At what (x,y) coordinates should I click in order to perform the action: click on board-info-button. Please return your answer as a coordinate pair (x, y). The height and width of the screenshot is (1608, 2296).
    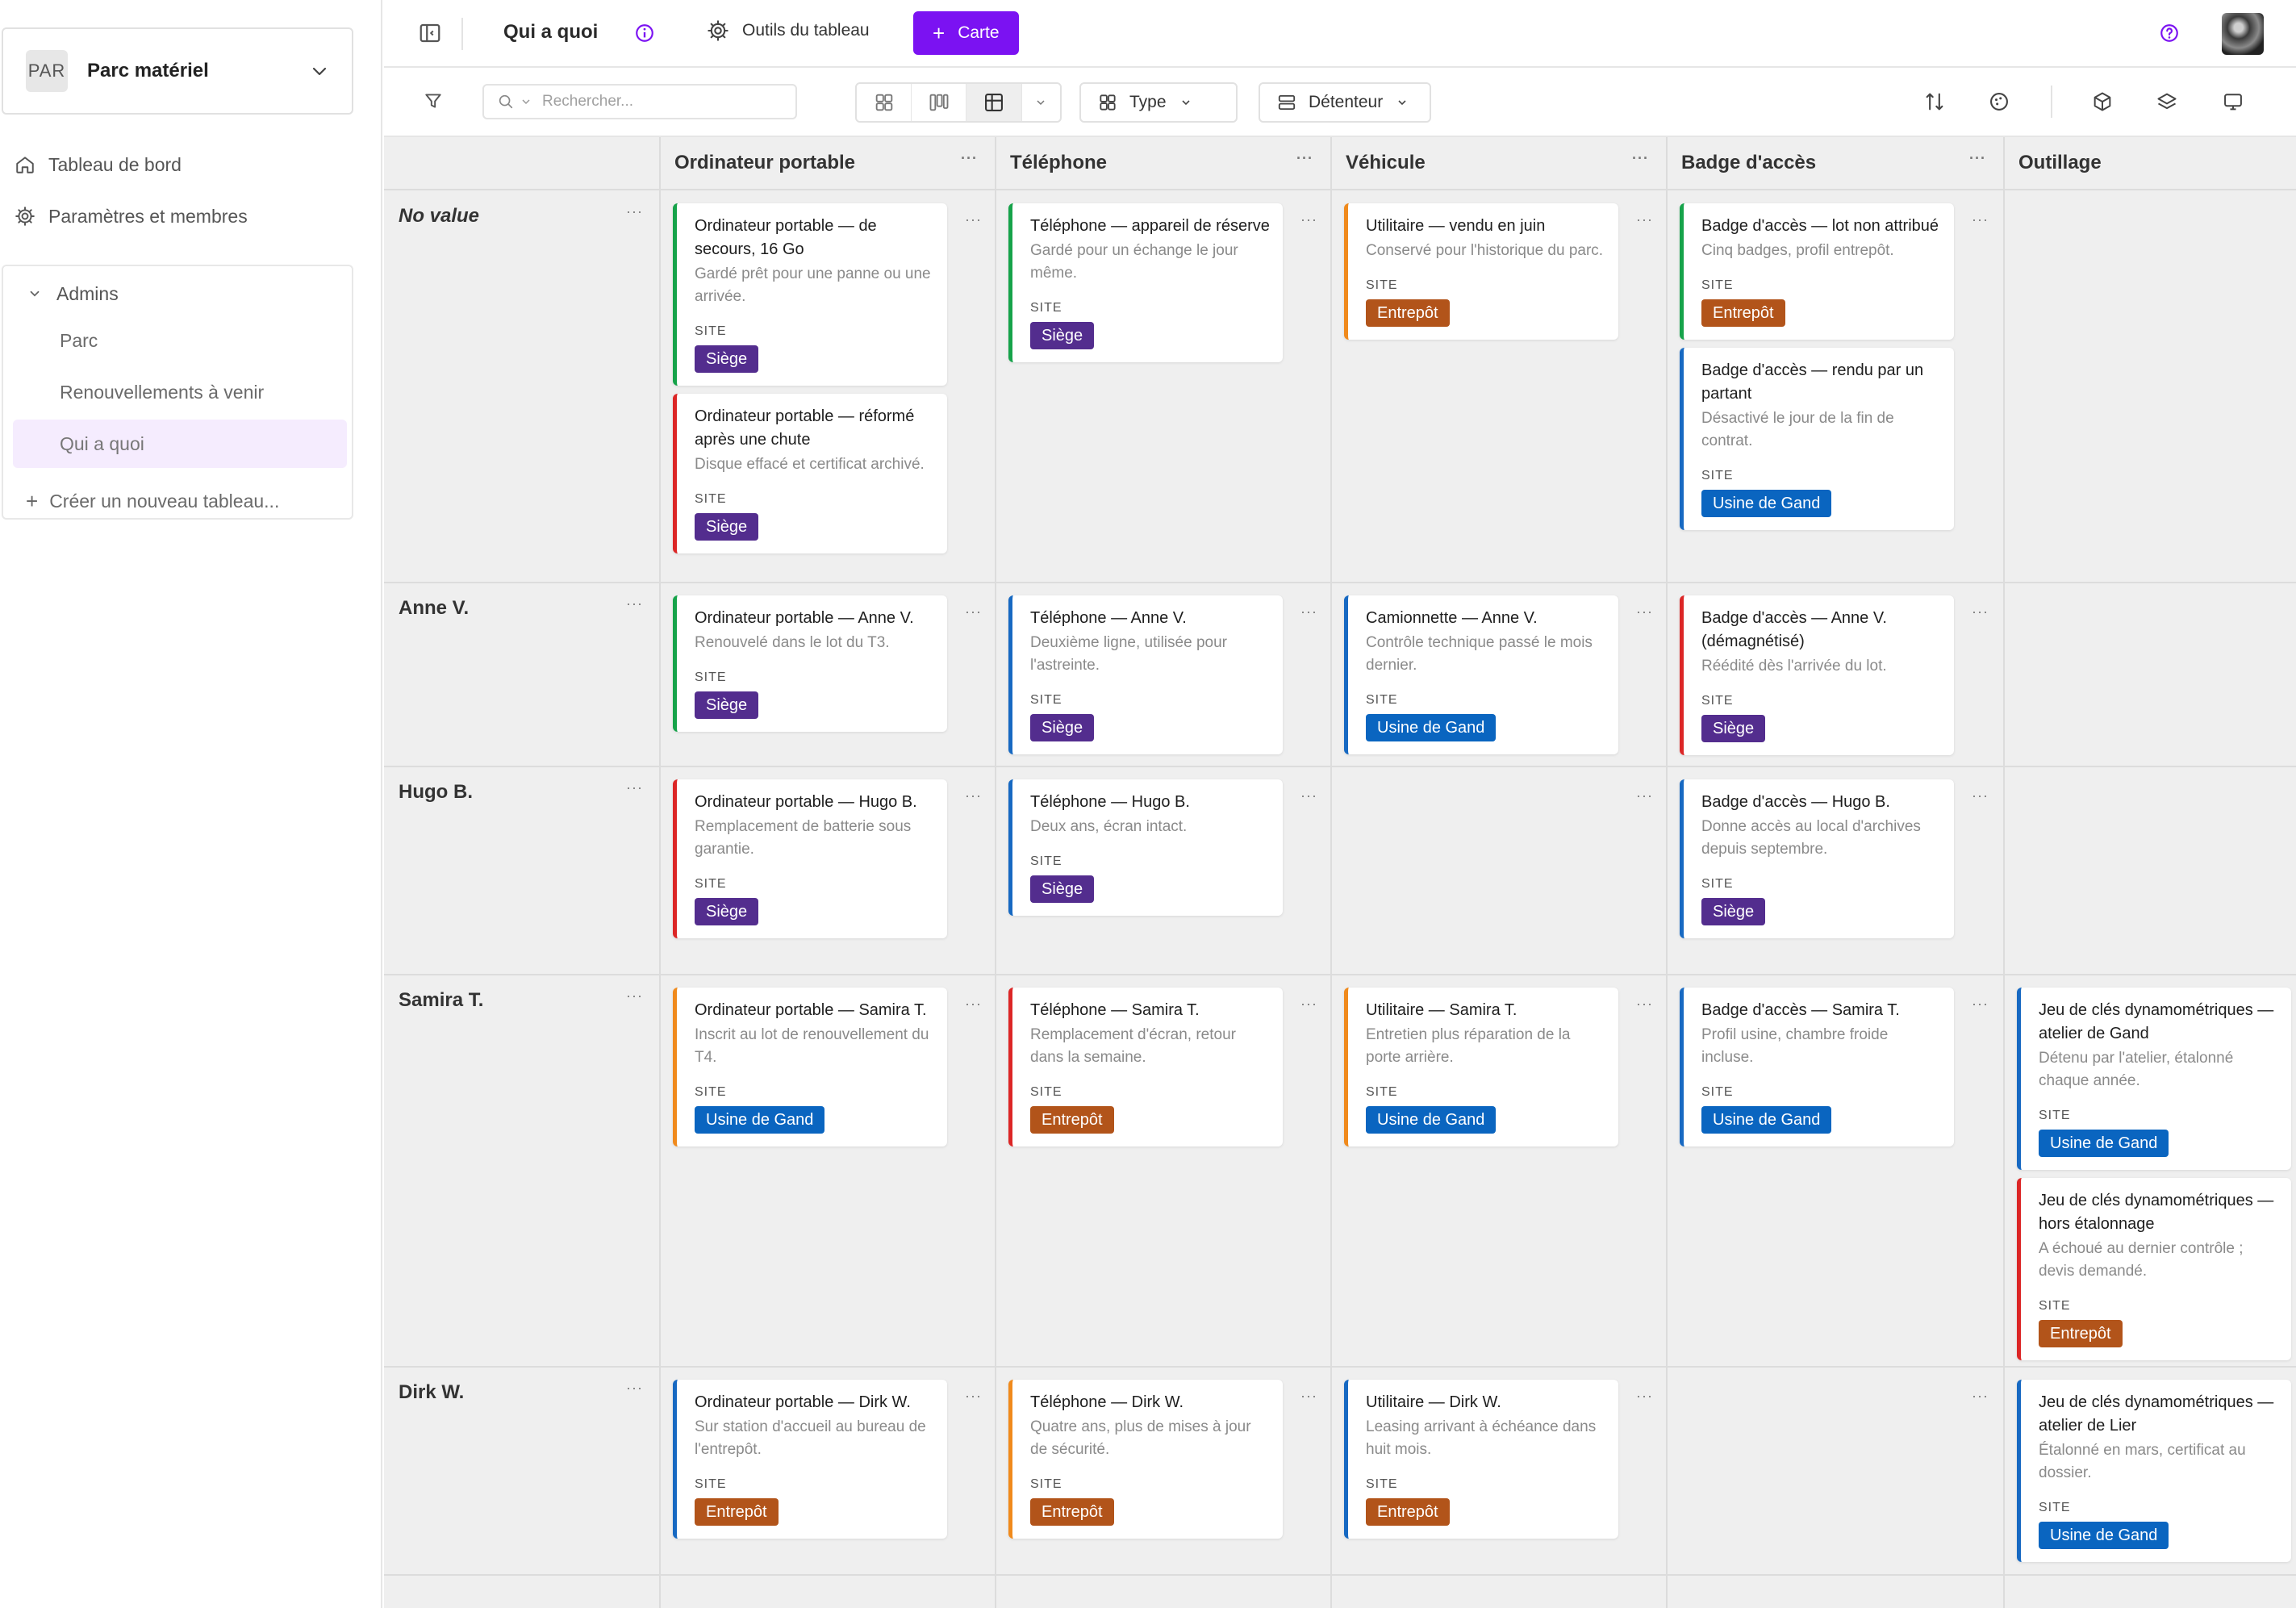
    Looking at the image, I should click on (644, 33).